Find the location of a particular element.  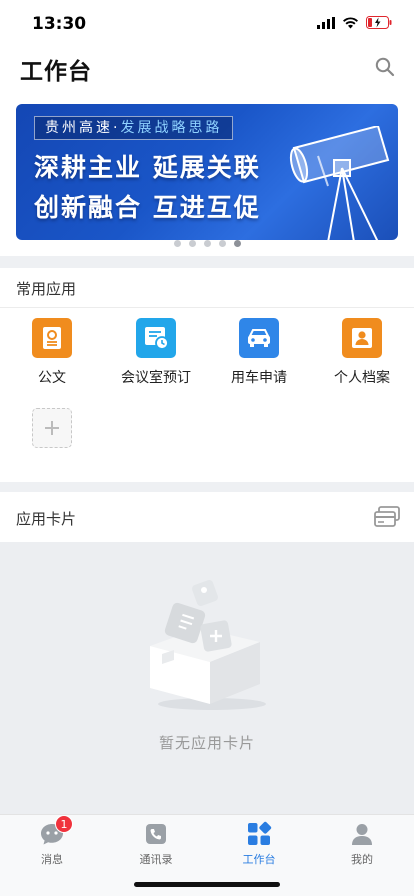

tab-workbench: 工作台 is located at coordinates (259, 844).